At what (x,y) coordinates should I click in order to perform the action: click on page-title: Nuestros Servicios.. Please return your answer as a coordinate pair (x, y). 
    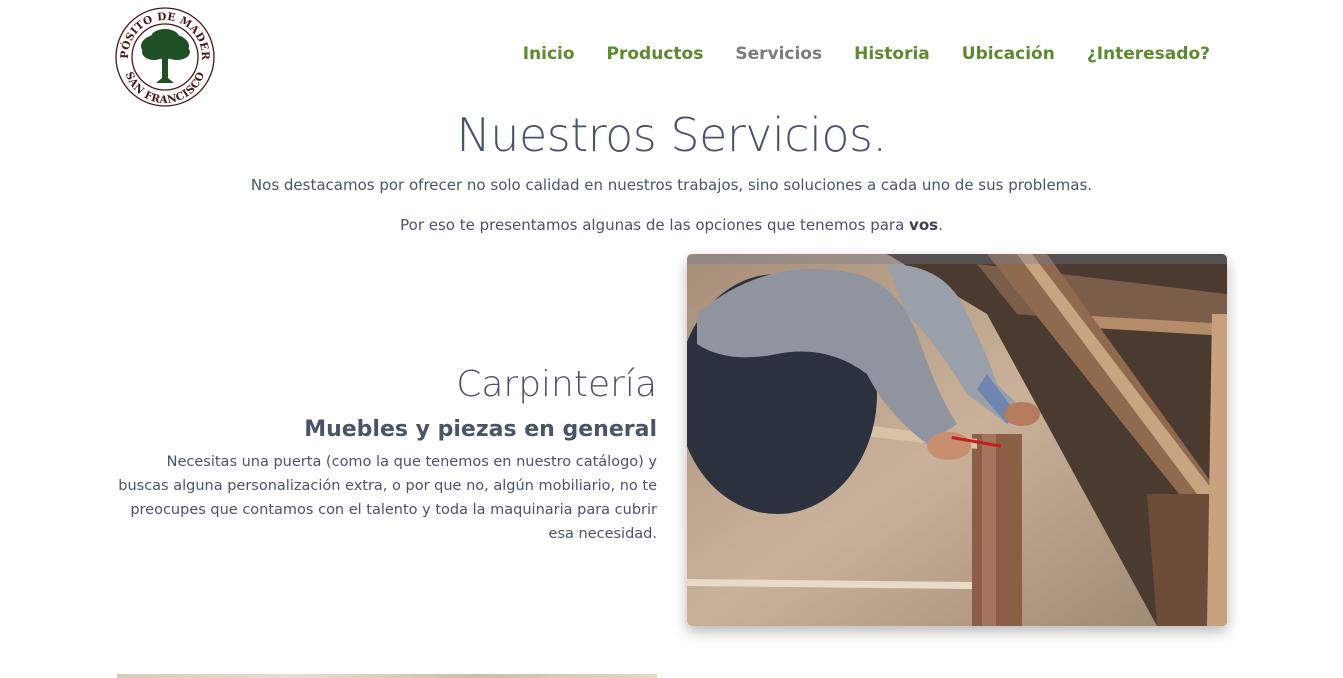
    Looking at the image, I should click on (671, 135).